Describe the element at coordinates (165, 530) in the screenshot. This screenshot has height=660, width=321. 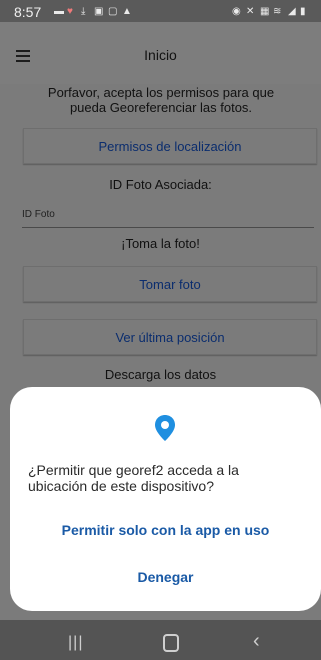
I see `allow-while-using-button: Permitir solo con la app en uso` at that location.